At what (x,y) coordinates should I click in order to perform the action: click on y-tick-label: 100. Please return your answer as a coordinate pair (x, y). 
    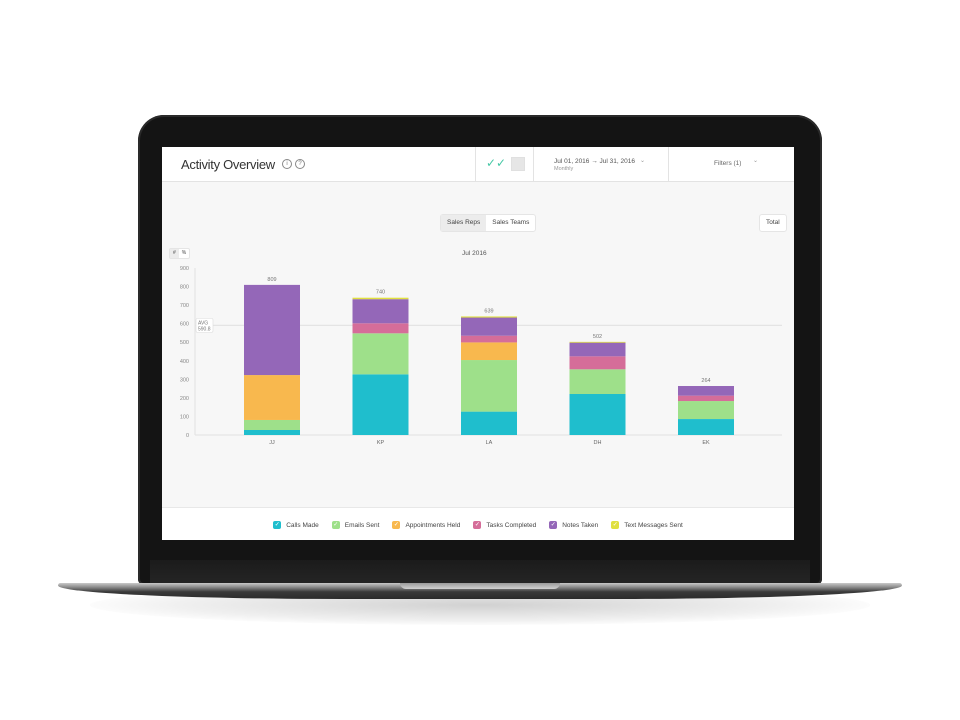
    Looking at the image, I should click on (184, 417).